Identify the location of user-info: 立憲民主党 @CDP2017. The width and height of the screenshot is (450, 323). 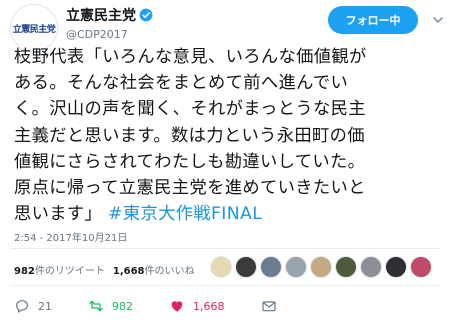
(109, 23).